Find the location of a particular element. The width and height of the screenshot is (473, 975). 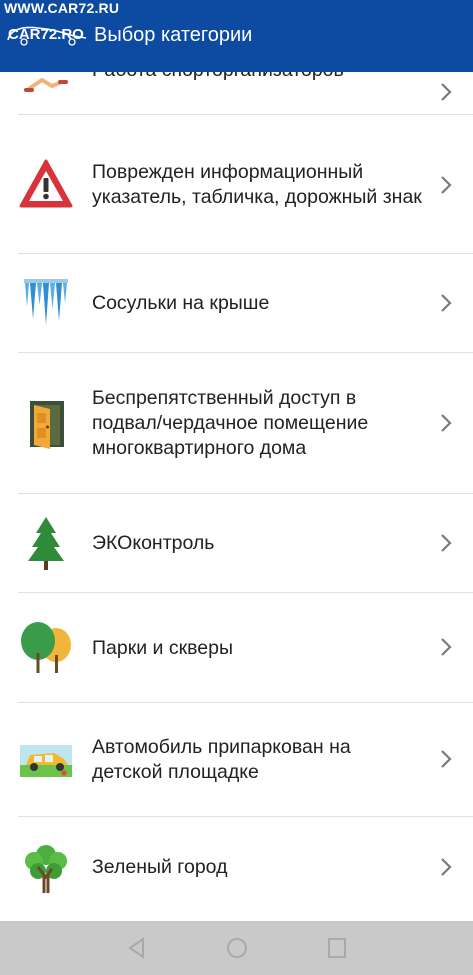

page-title: Выбор категории is located at coordinates (173, 35).